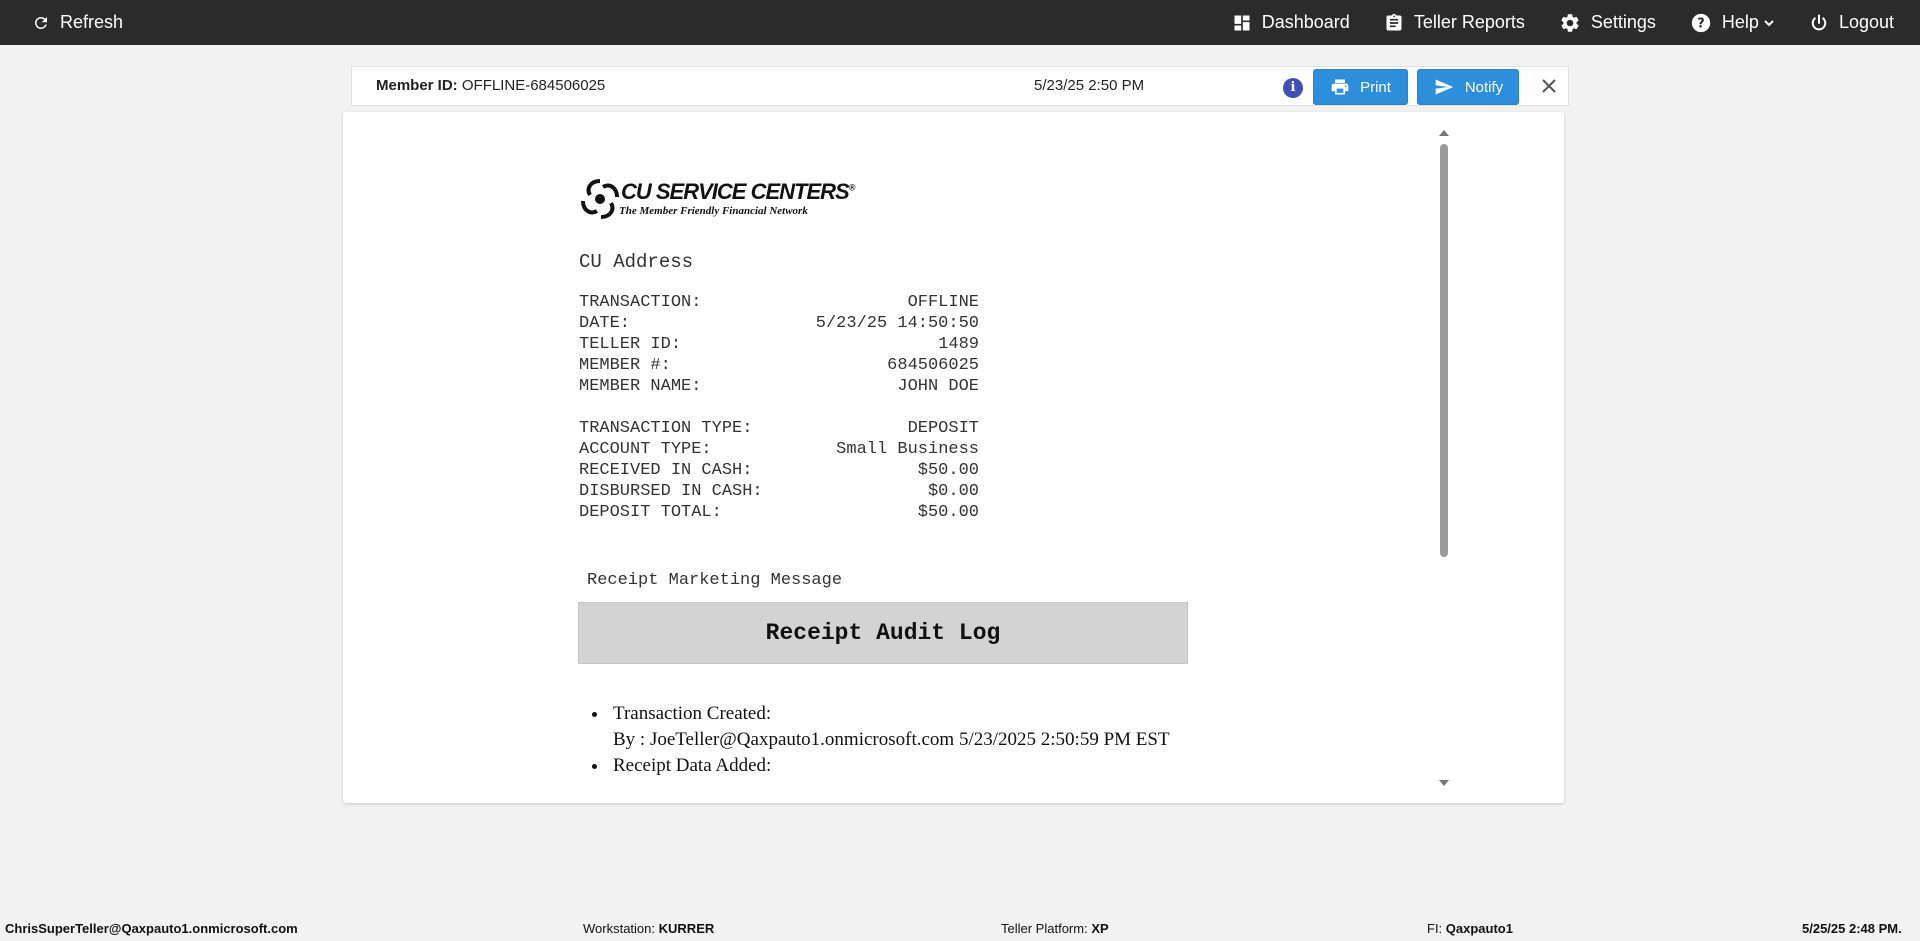  Describe the element at coordinates (779, 302) in the screenshot. I see `receipt-row: TRANSACTION: OFFLINE` at that location.